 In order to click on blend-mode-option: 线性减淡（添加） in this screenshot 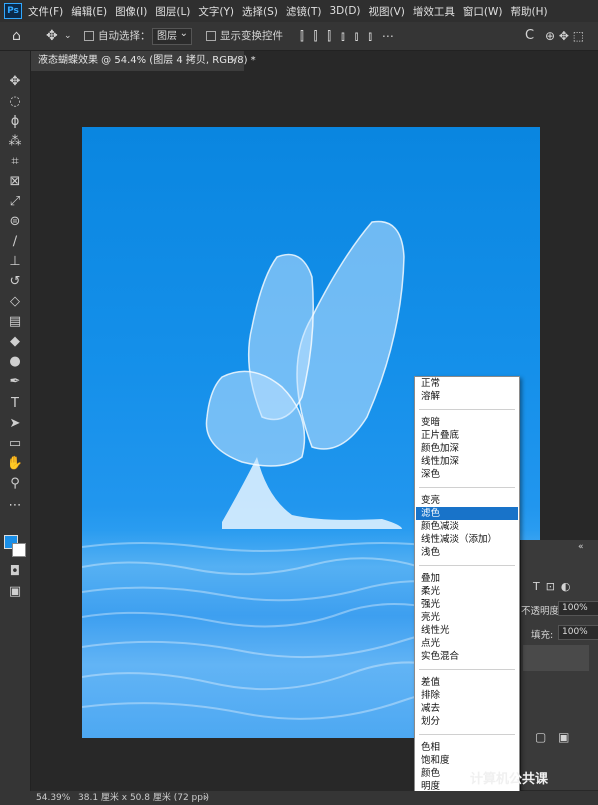, I will do `click(467, 539)`.